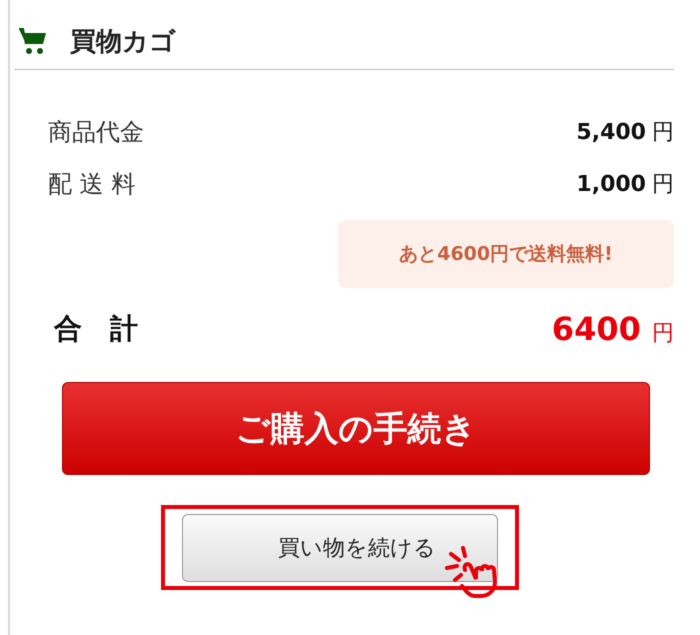 This screenshot has width=700, height=635. Describe the element at coordinates (340, 548) in the screenshot. I see `continue-shopping-button: 買い物を続ける` at that location.